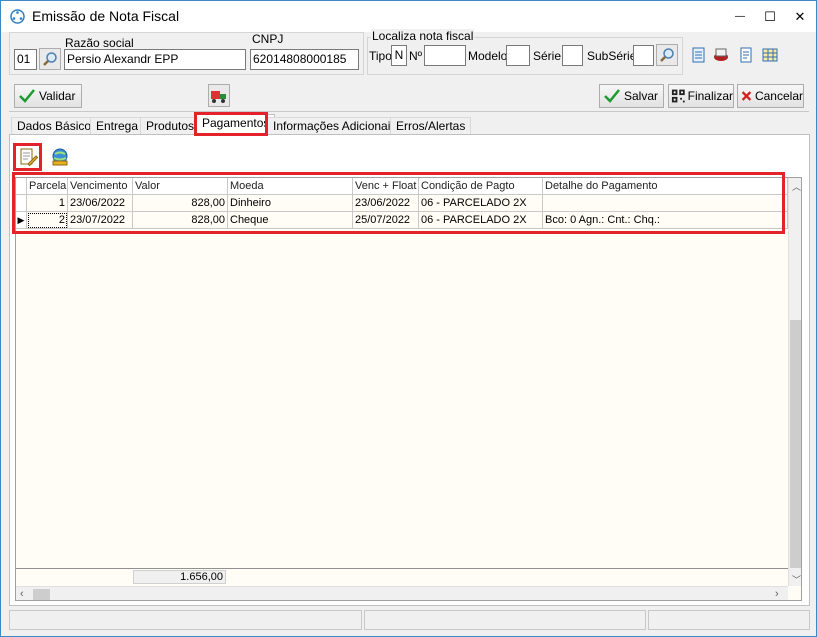 The image size is (817, 637). I want to click on finalizar-button: Finalizar, so click(701, 96).